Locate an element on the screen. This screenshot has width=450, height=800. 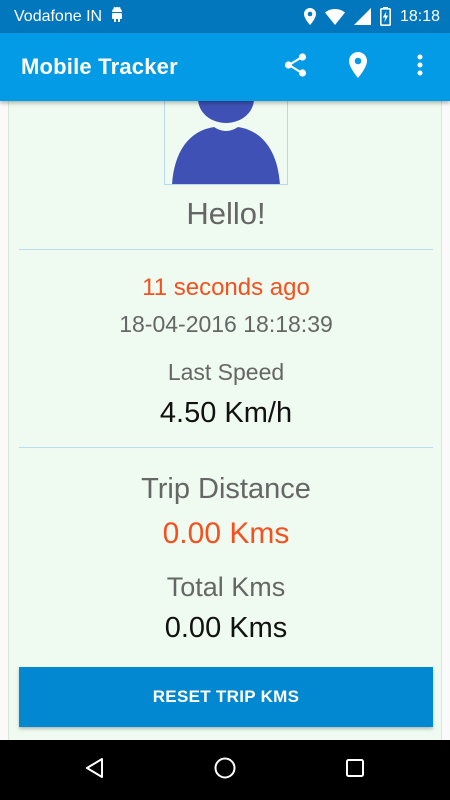
status-left: Vodafone IN is located at coordinates (69, 16).